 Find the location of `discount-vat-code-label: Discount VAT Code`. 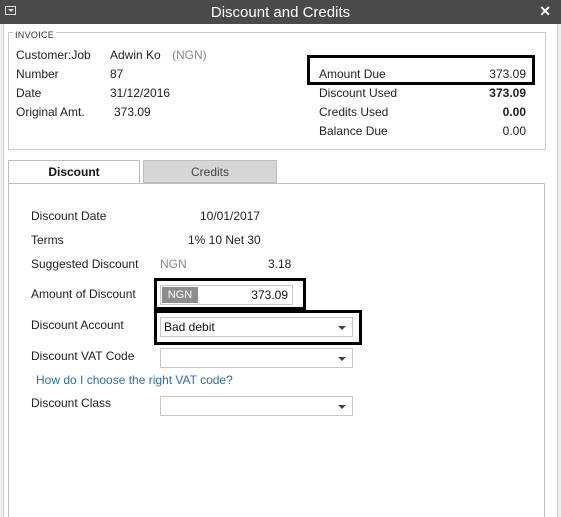

discount-vat-code-label: Discount VAT Code is located at coordinates (83, 356).